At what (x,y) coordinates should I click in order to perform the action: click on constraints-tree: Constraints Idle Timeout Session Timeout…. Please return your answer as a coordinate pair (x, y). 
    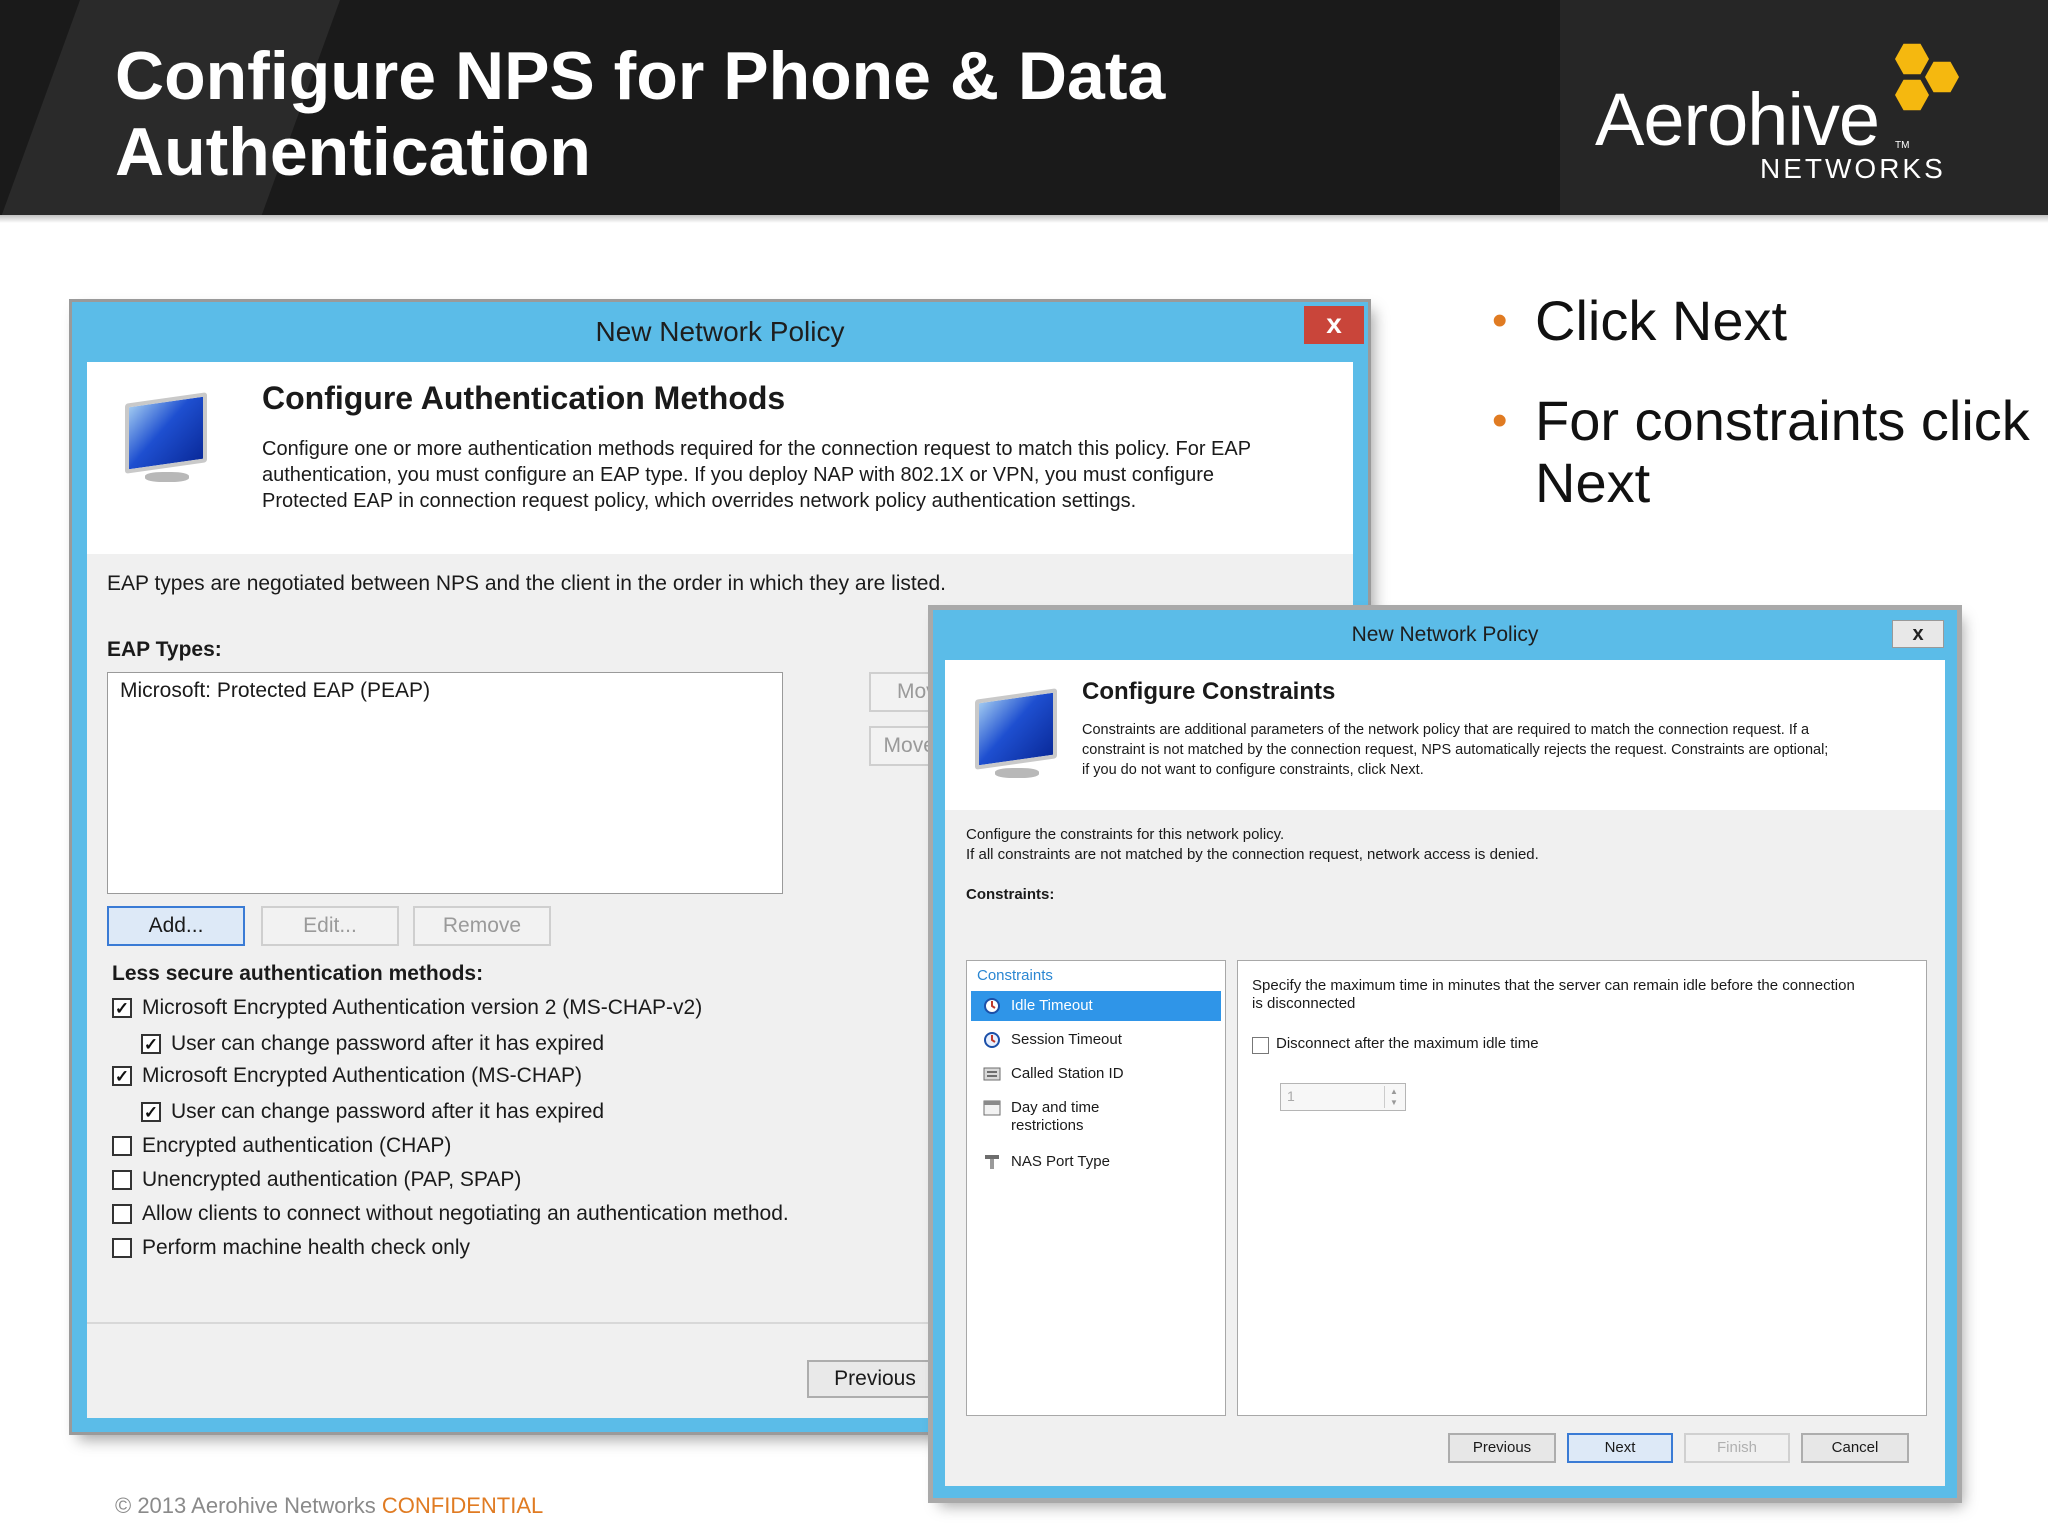
    Looking at the image, I should click on (1096, 1188).